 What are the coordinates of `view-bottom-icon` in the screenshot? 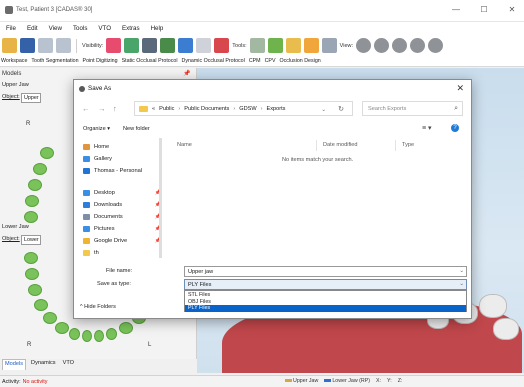 It's located at (436, 45).